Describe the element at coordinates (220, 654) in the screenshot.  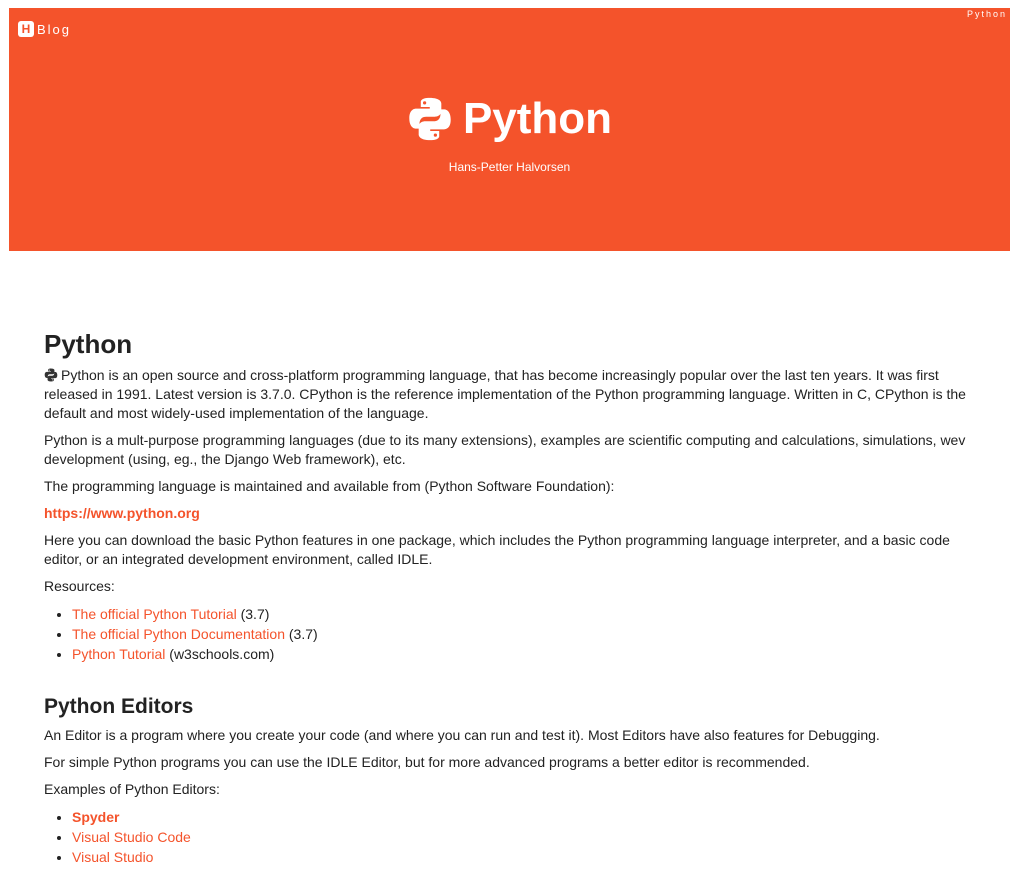
I see `resource-note: (w3schools.com)` at that location.